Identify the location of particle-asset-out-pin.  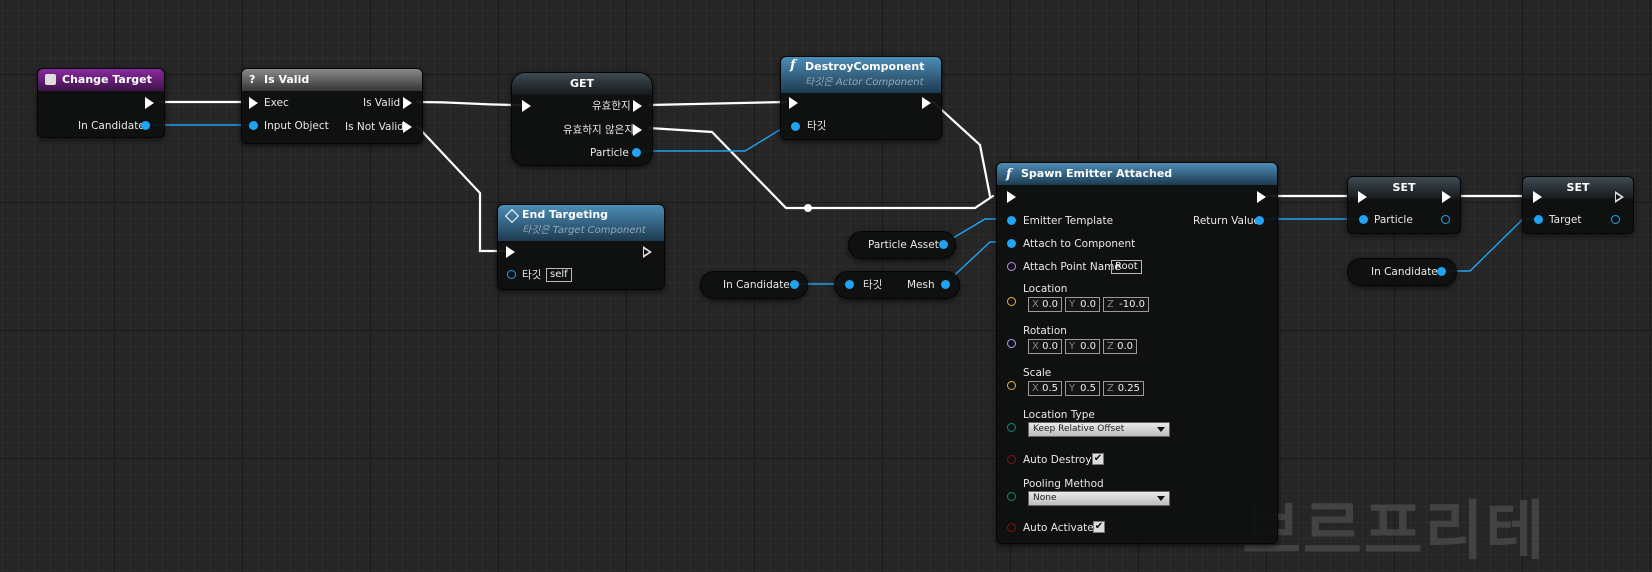
(943, 244).